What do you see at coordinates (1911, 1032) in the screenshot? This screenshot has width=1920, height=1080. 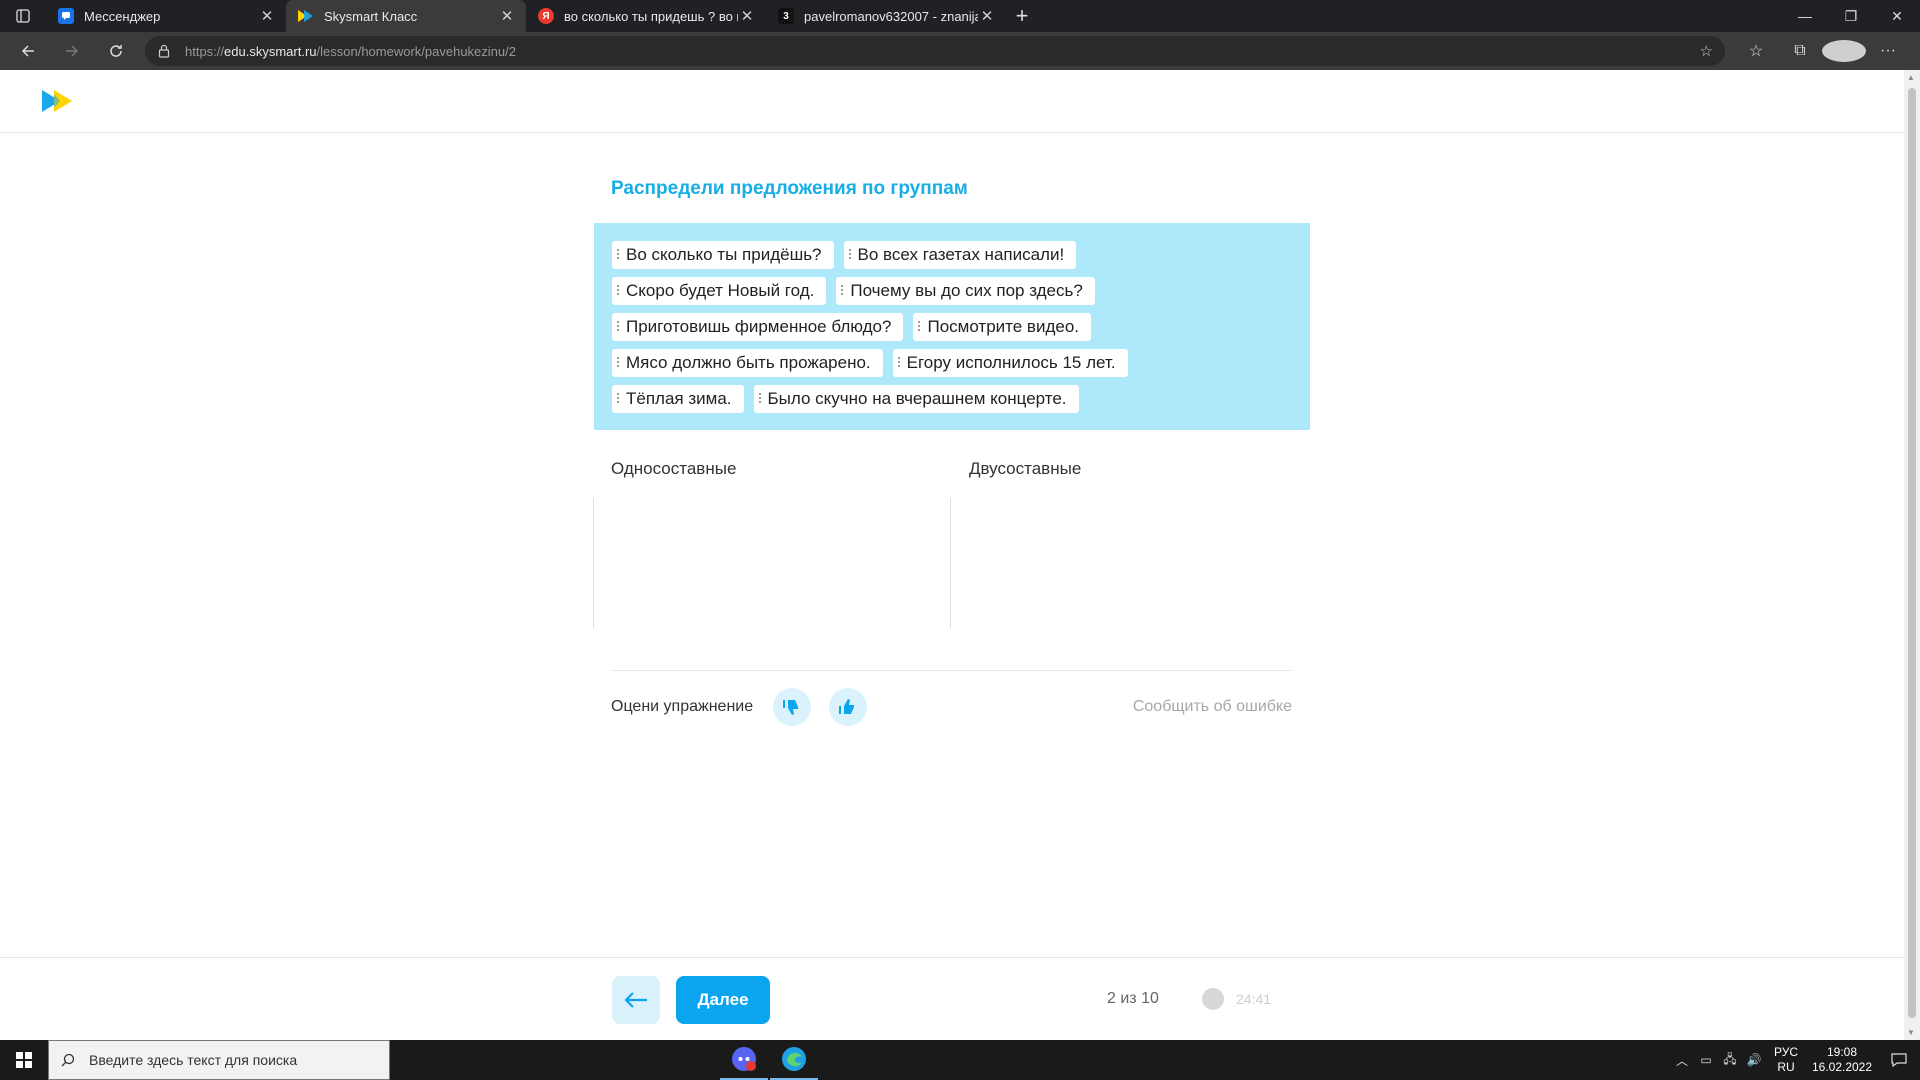 I see `scroll-down-icon: ▼` at bounding box center [1911, 1032].